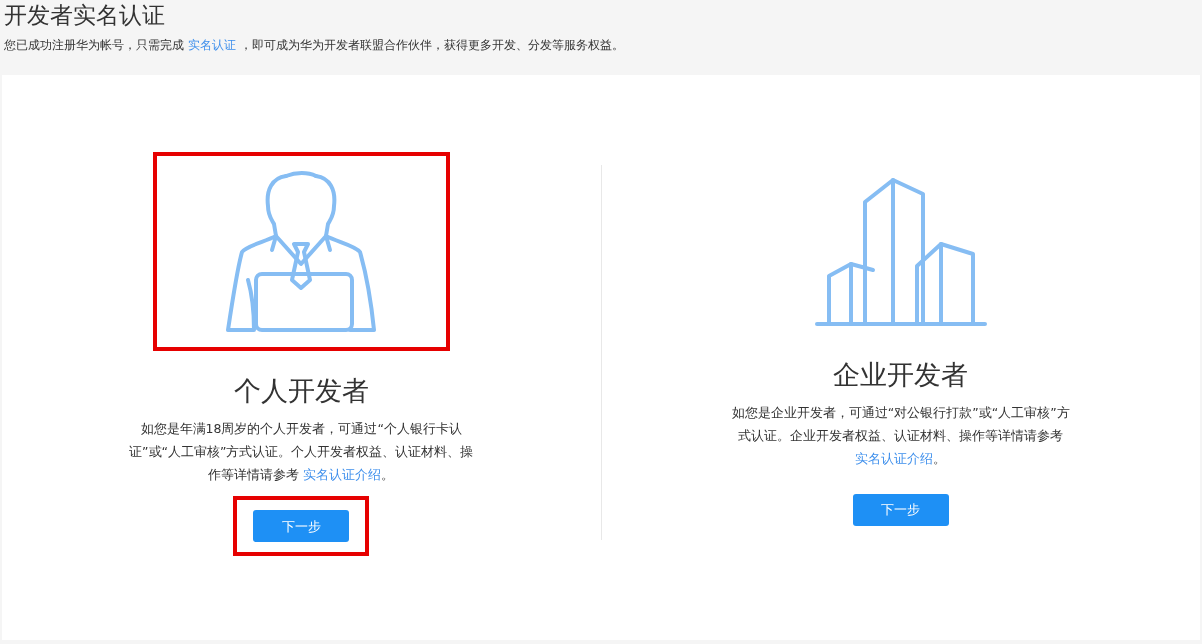  Describe the element at coordinates (85, 15) in the screenshot. I see `page-title: 开发者实名认证` at that location.